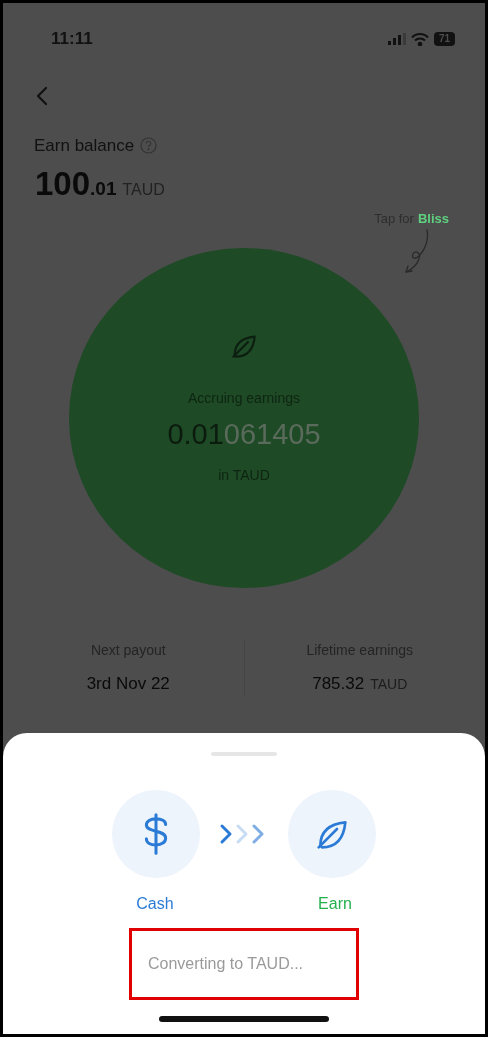  What do you see at coordinates (272, 435) in the screenshot?
I see `accrued-amount-tail: 061405` at bounding box center [272, 435].